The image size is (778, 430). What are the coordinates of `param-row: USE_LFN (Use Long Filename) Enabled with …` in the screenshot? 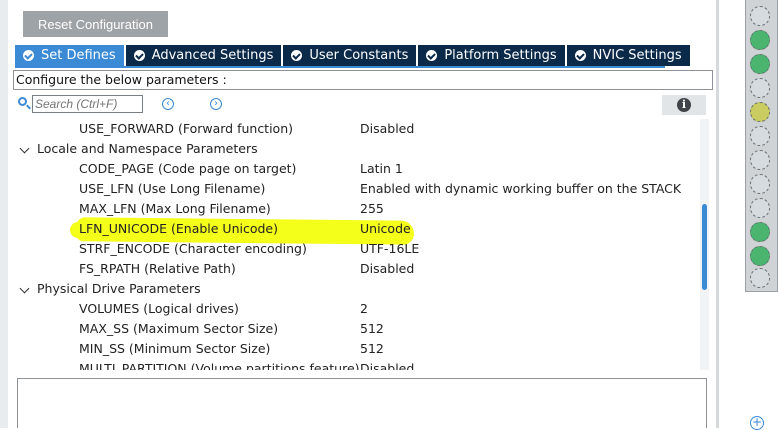 It's located at (357, 189).